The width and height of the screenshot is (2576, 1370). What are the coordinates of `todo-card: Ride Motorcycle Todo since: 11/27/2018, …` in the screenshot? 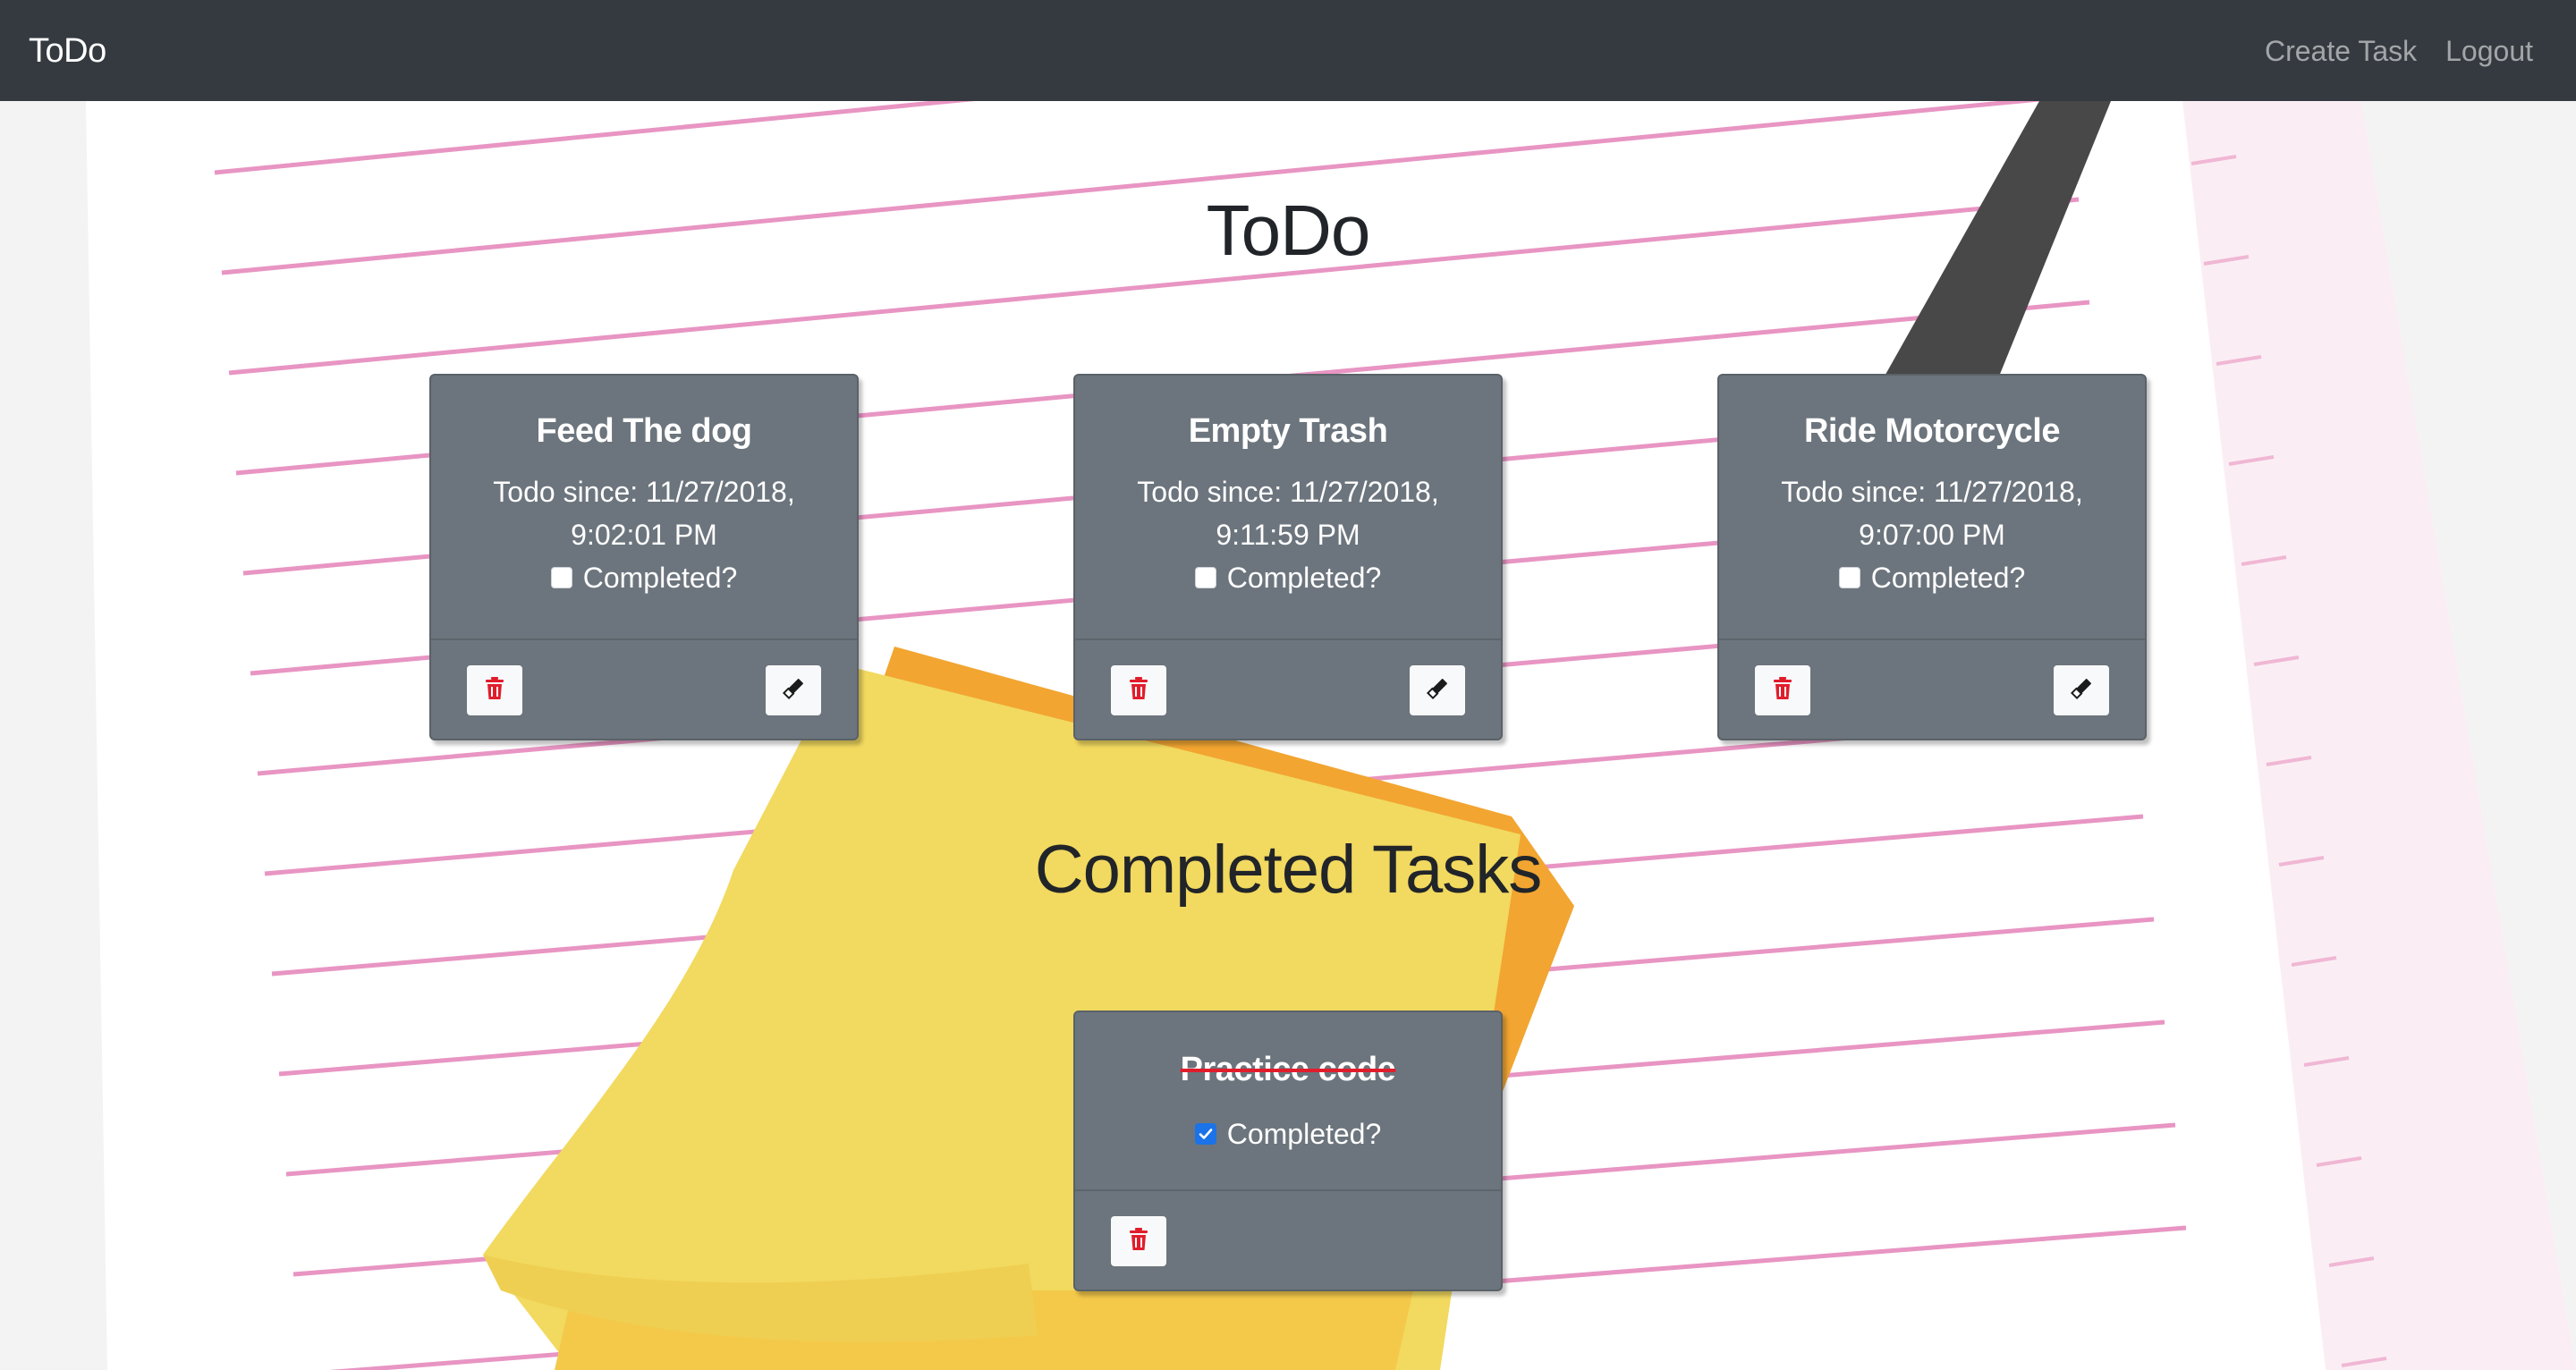 It's located at (1932, 557).